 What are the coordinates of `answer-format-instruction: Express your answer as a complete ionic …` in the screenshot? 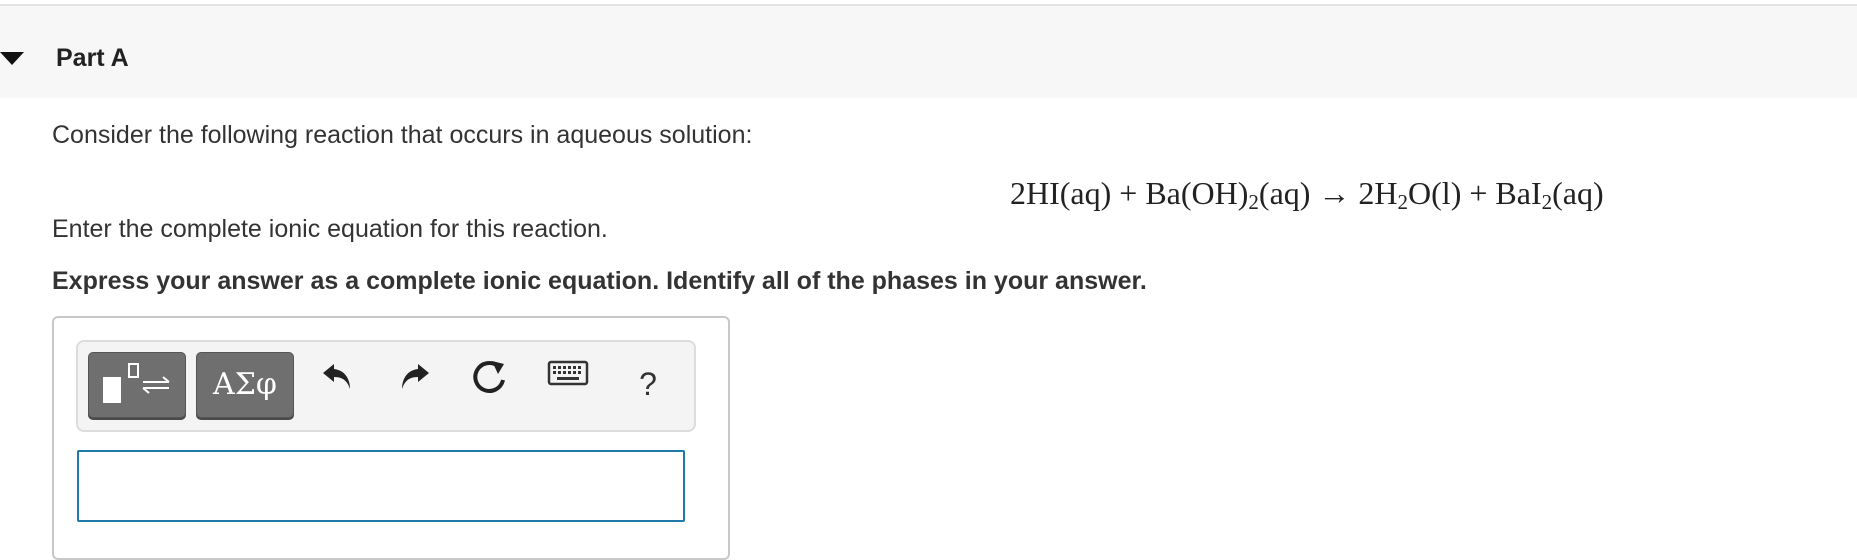 It's located at (599, 281).